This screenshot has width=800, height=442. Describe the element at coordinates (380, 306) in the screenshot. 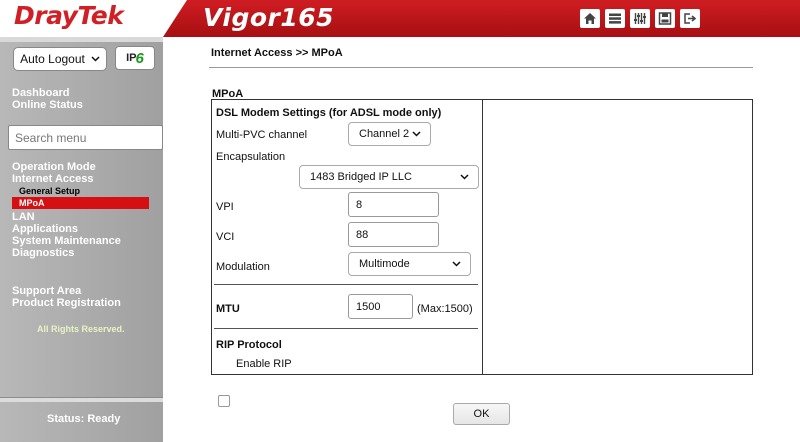

I see `mtu-field: 1500` at that location.